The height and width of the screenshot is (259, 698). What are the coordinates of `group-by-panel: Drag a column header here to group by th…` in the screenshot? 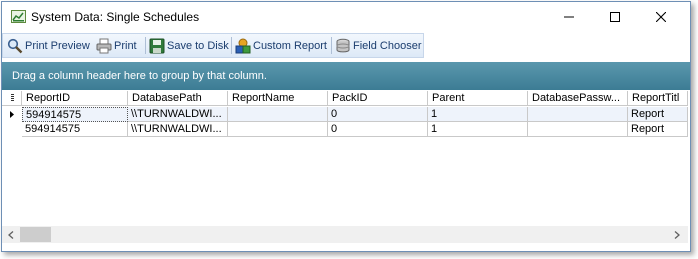 It's located at (346, 76).